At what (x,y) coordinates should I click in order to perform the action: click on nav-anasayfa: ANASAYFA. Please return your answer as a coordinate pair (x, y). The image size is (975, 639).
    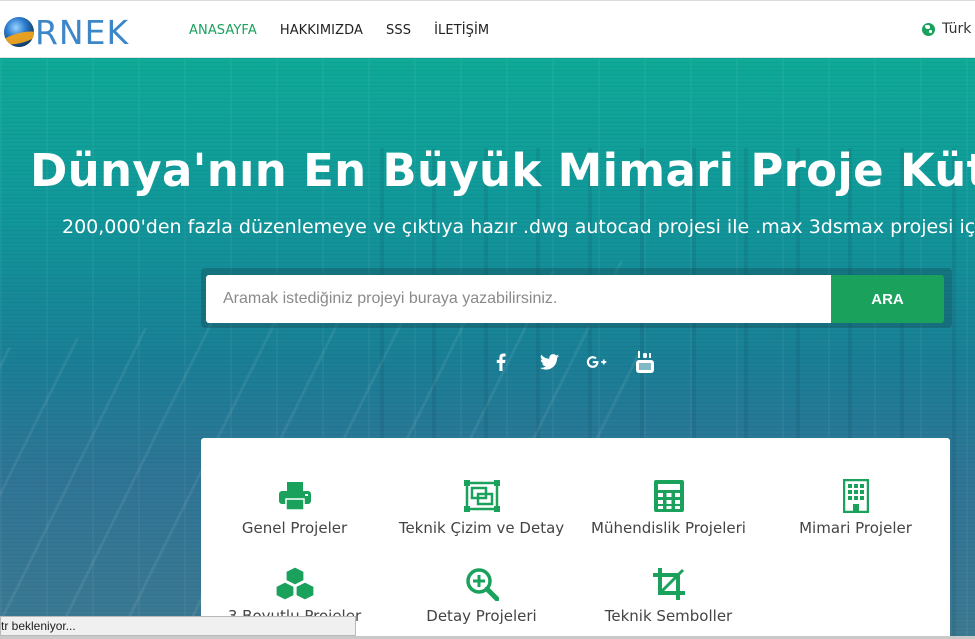
    Looking at the image, I should click on (223, 30).